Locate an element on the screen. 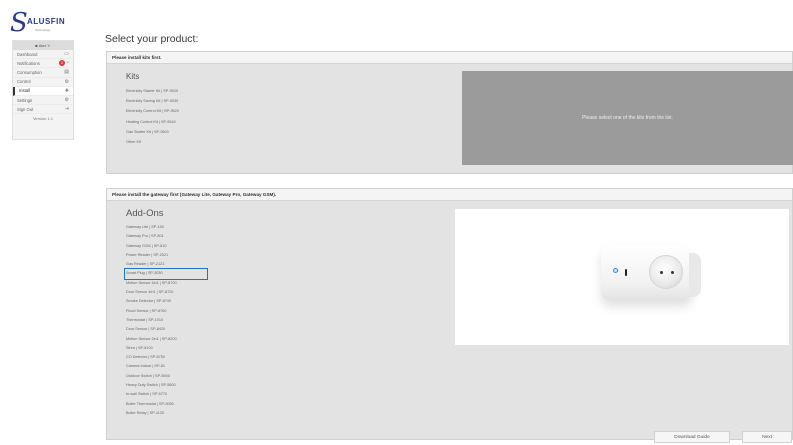 The image size is (793, 445). addon-list-item: Gateway GSM | SP-810 is located at coordinates (166, 246).